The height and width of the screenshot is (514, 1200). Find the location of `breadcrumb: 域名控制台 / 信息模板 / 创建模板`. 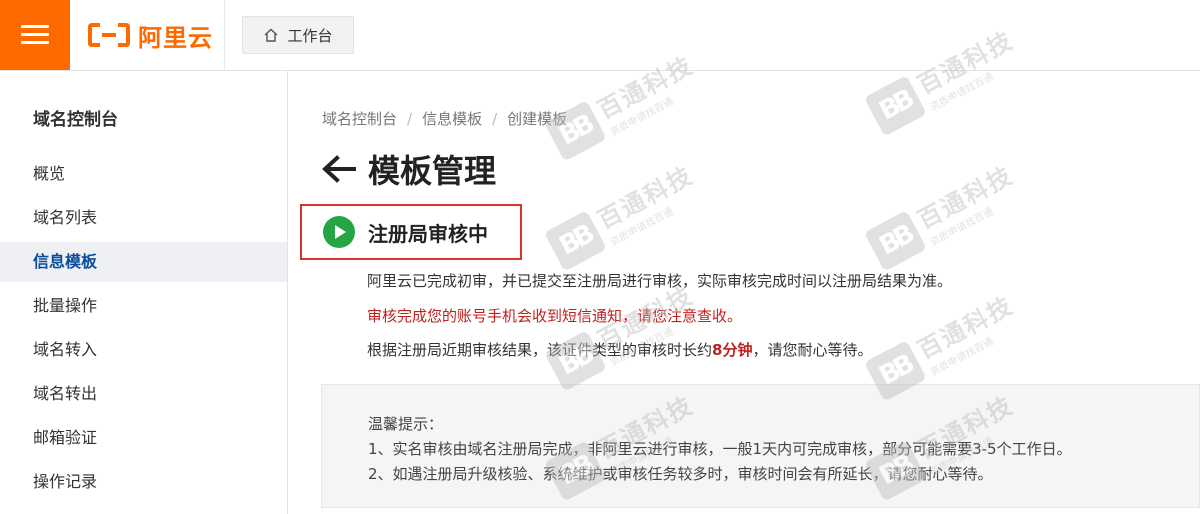

breadcrumb: 域名控制台 / 信息模板 / 创建模板 is located at coordinates (444, 118).